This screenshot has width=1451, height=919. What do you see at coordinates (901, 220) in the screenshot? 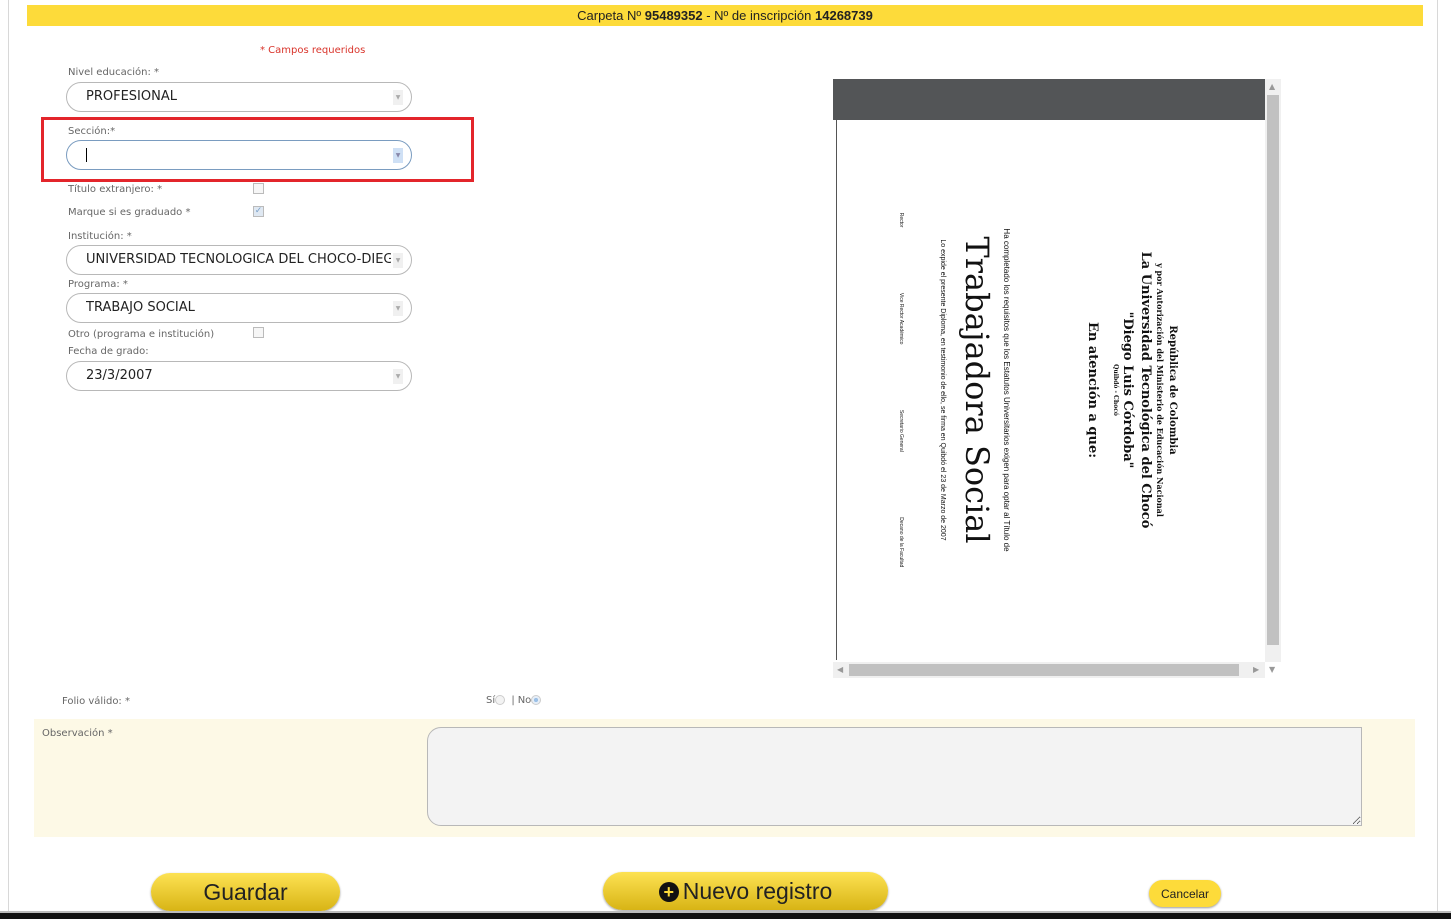
I see `signer-label: Rector` at bounding box center [901, 220].